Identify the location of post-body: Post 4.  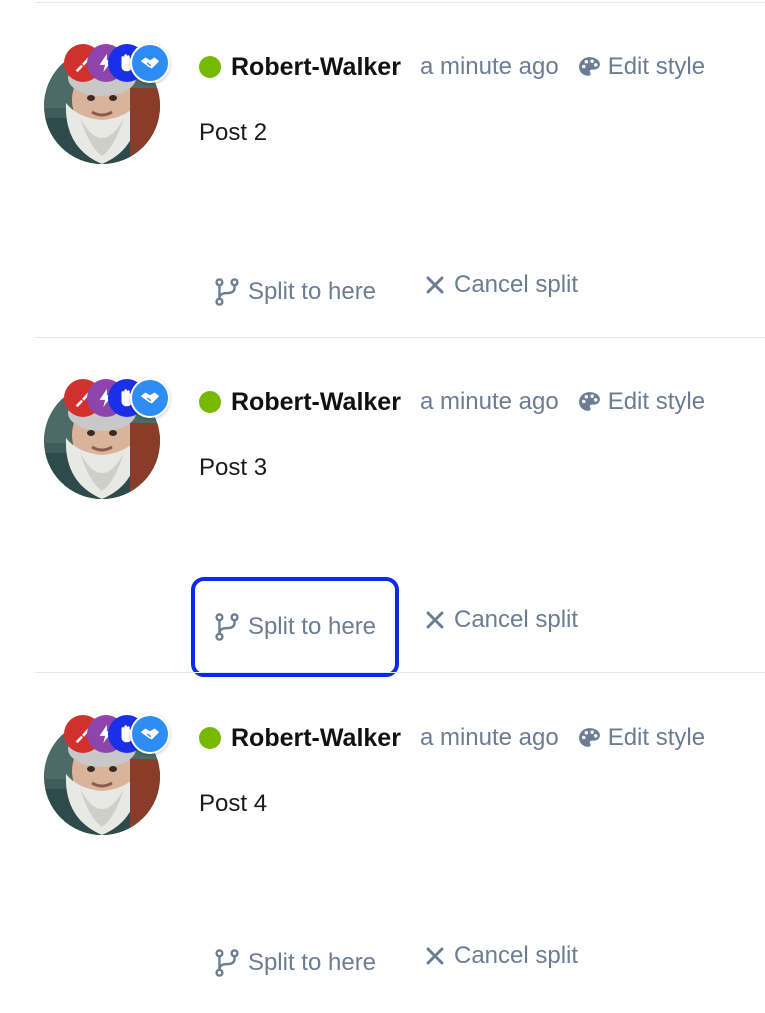
(233, 803).